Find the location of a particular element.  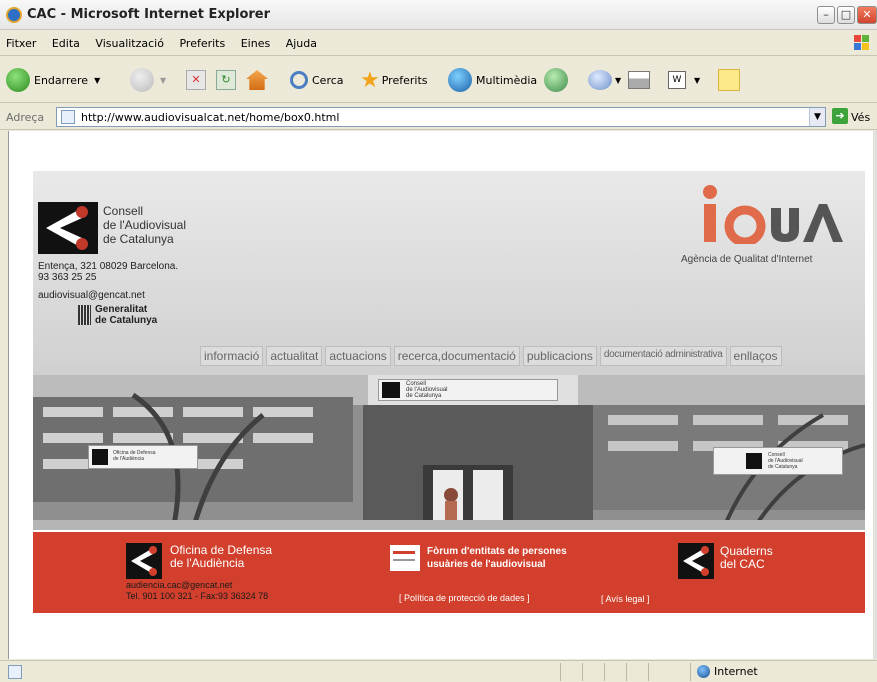

photo-sign-right: Consell de l'Audiovisual de Catalunya is located at coordinates (778, 461).